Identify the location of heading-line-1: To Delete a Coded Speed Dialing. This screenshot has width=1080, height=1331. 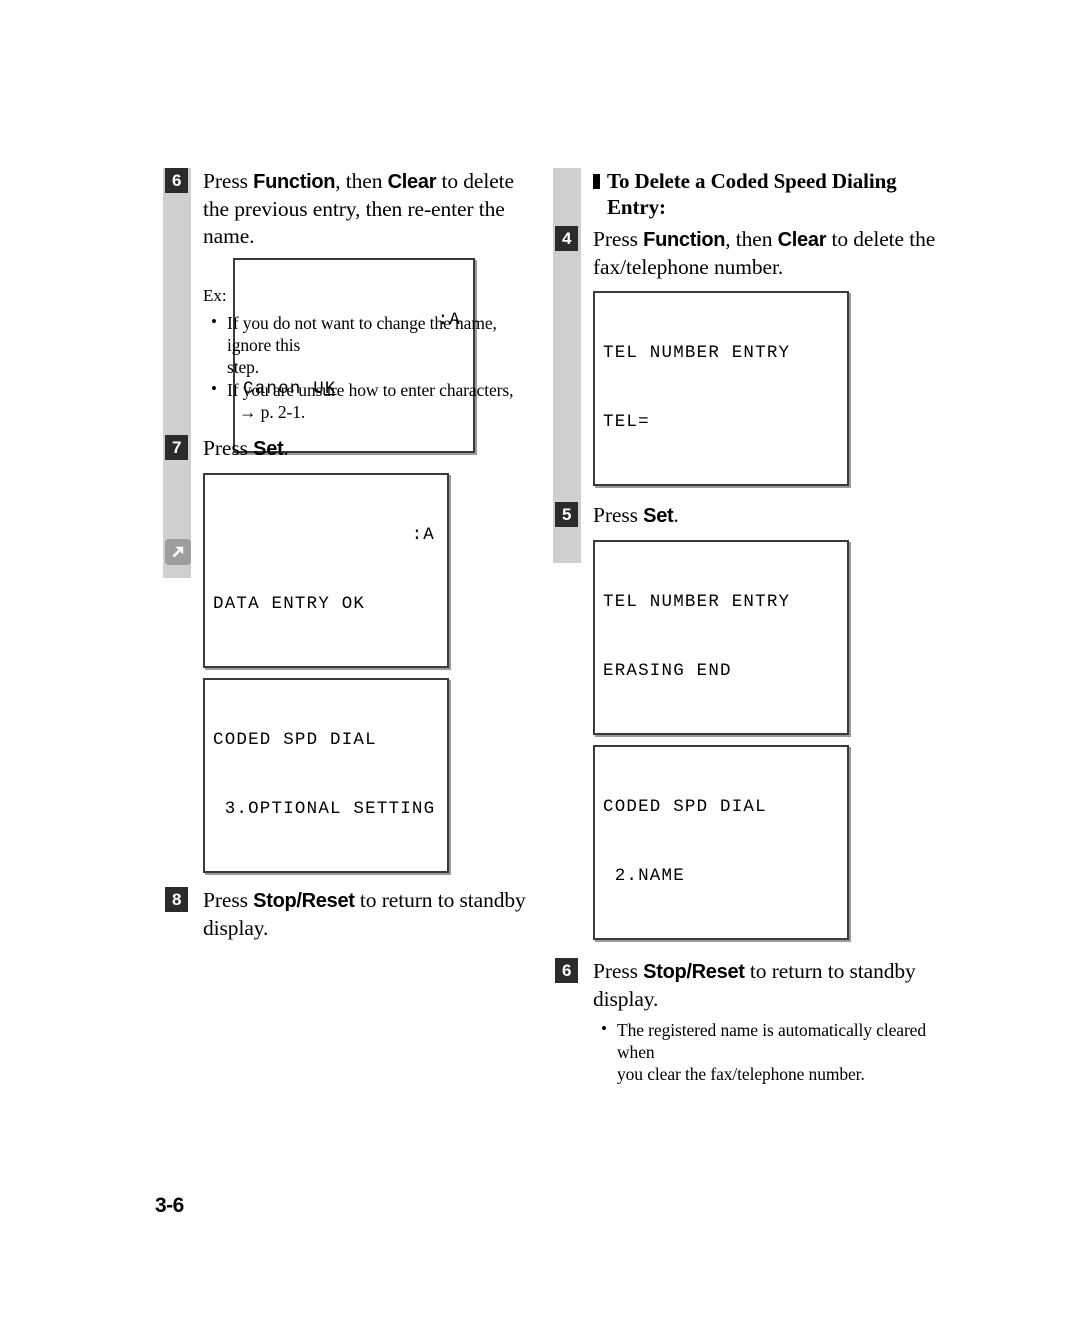
(752, 181).